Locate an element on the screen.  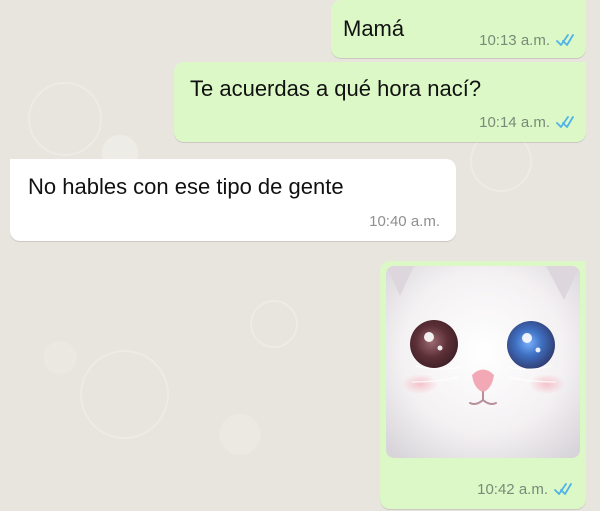
message-bubble-outgoing: Te acuerdas a qué hora nací? 10:14 a.m. is located at coordinates (380, 102).